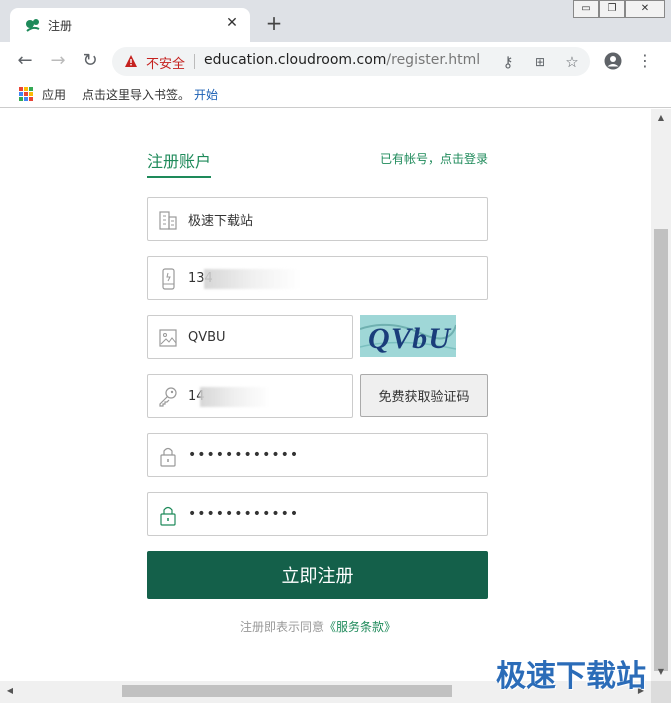  What do you see at coordinates (335, 94) in the screenshot?
I see `bookmarks-bar: 应用 点击这里导入书签。 开始` at bounding box center [335, 94].